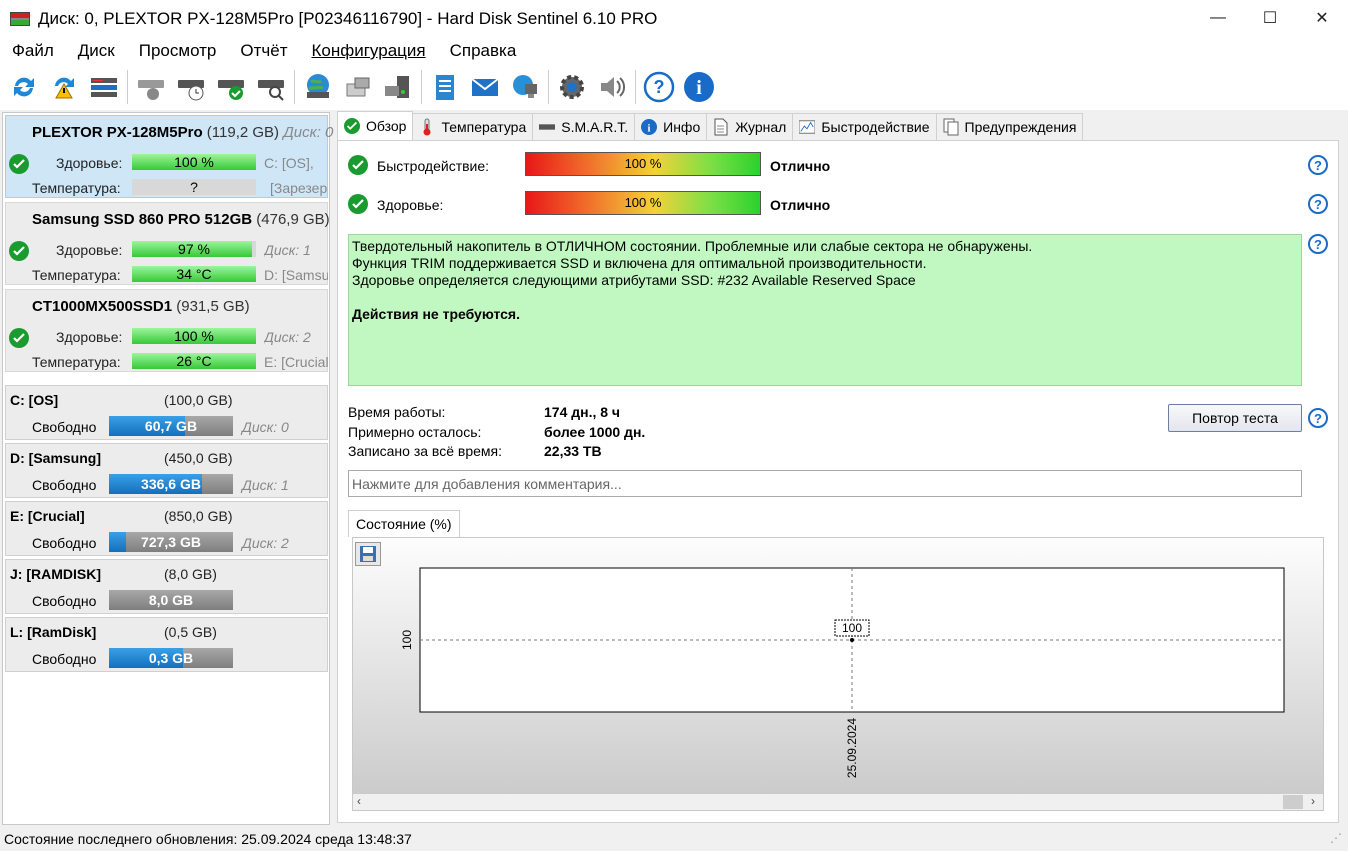 The image size is (1348, 851). Describe the element at coordinates (96, 51) in the screenshot. I see `menu-disk: Диск` at that location.